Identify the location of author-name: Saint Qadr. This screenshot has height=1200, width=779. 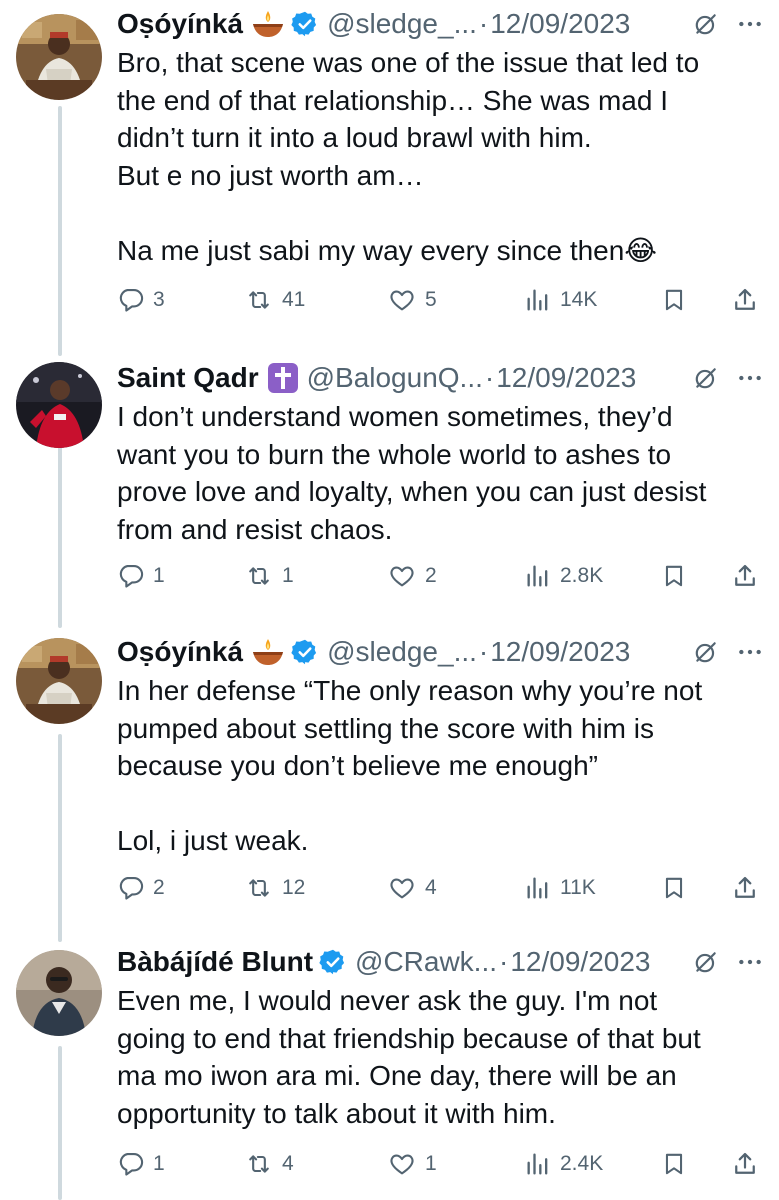
(188, 378).